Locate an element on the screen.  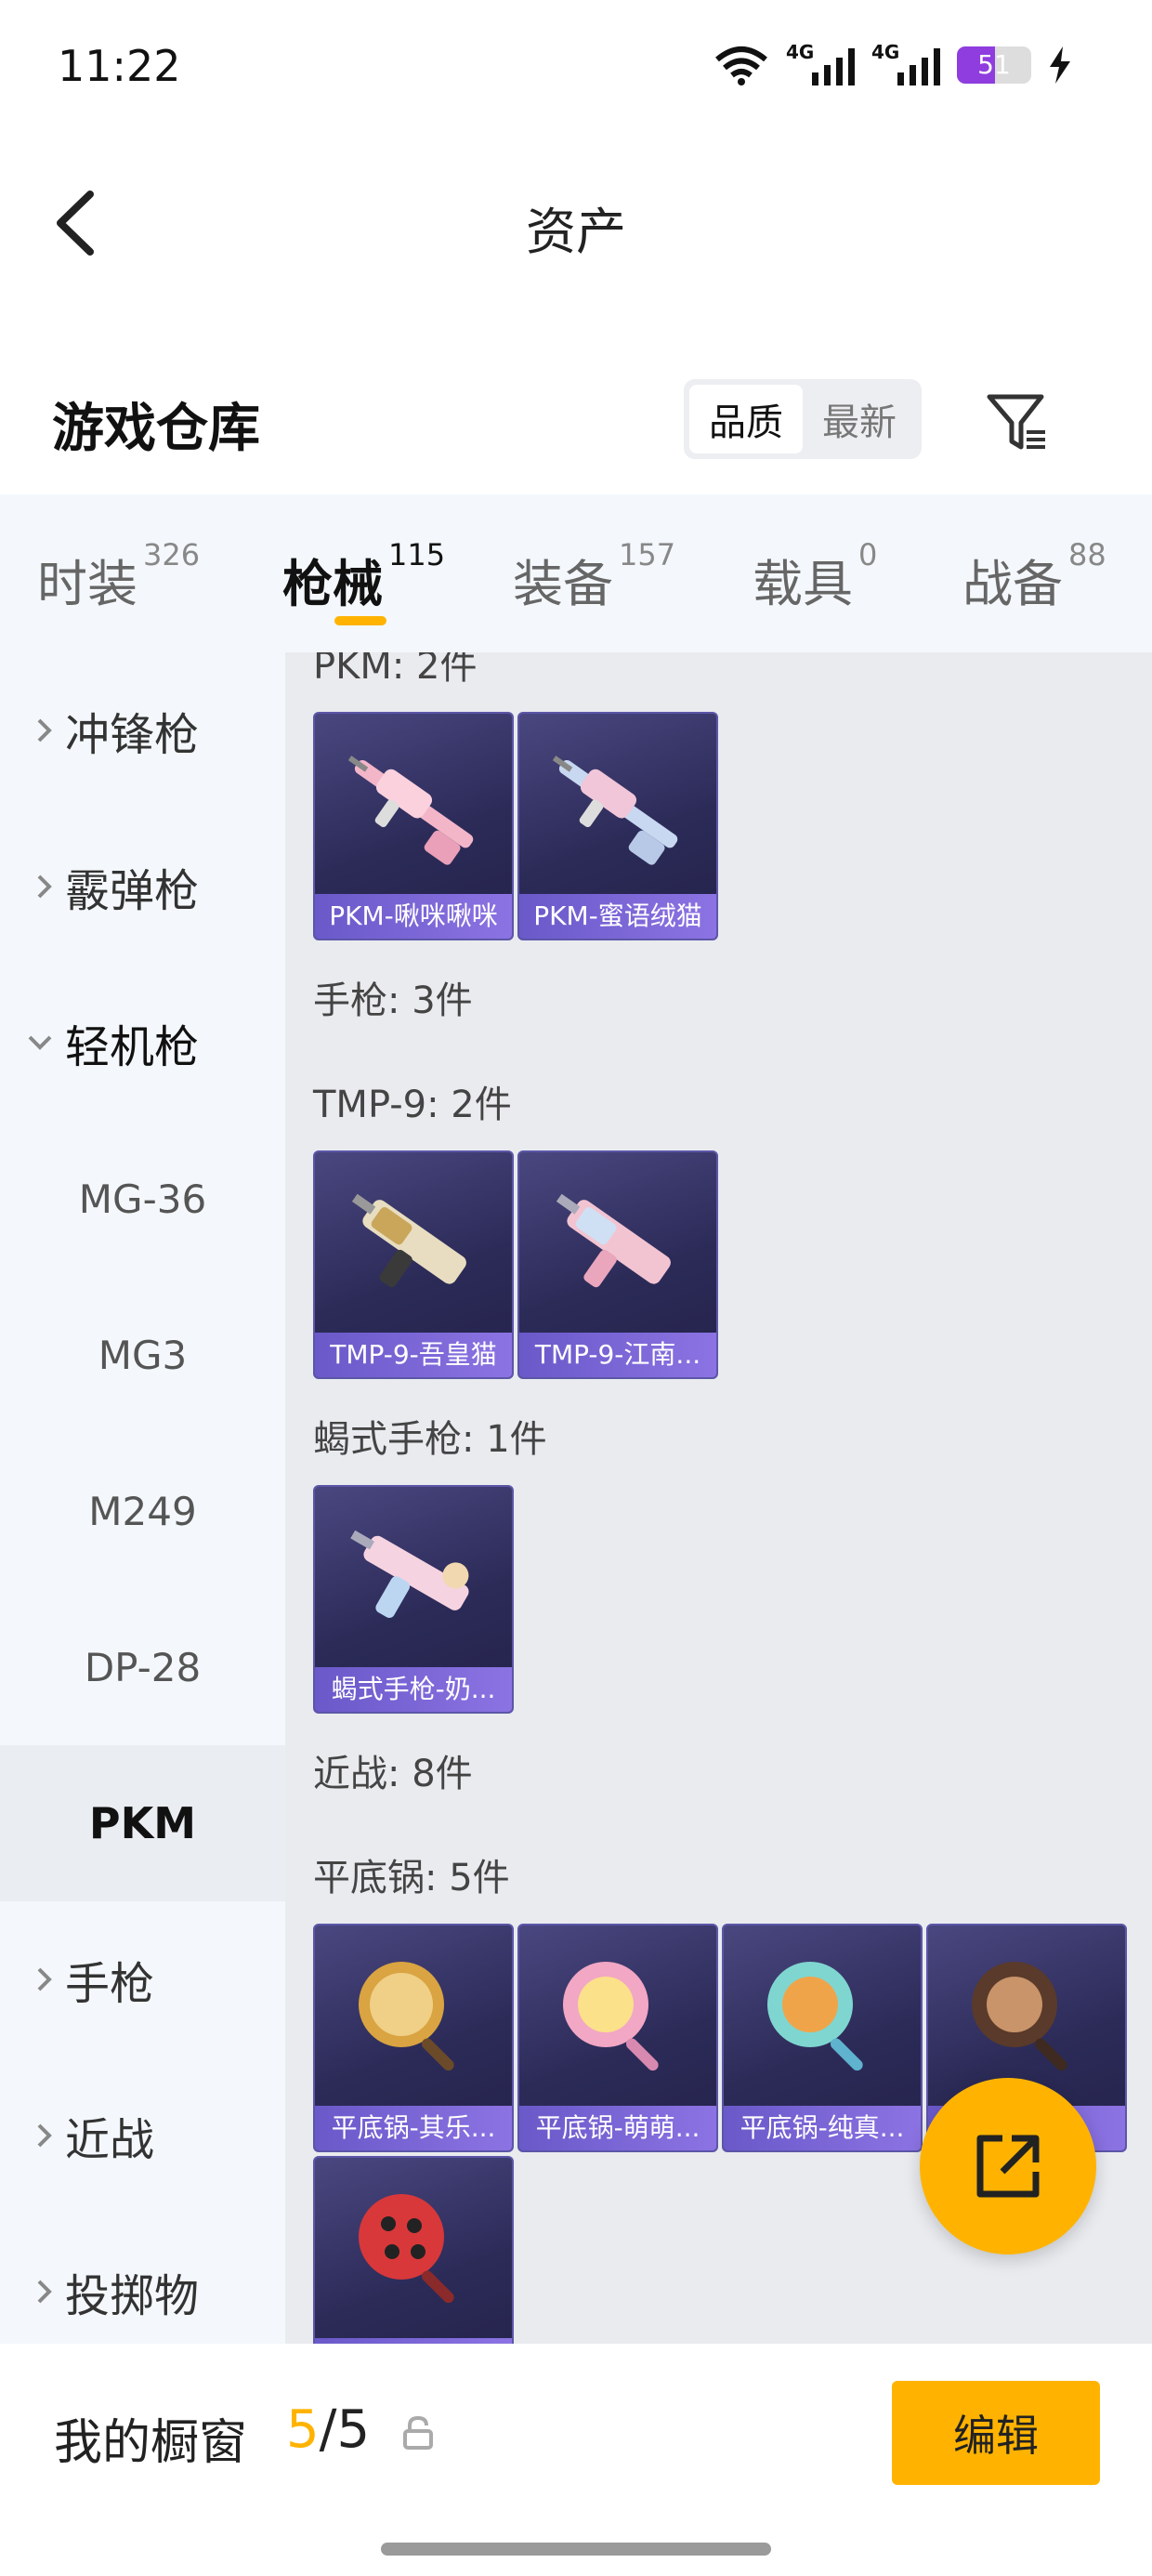
filter-icon is located at coordinates (1016, 422).